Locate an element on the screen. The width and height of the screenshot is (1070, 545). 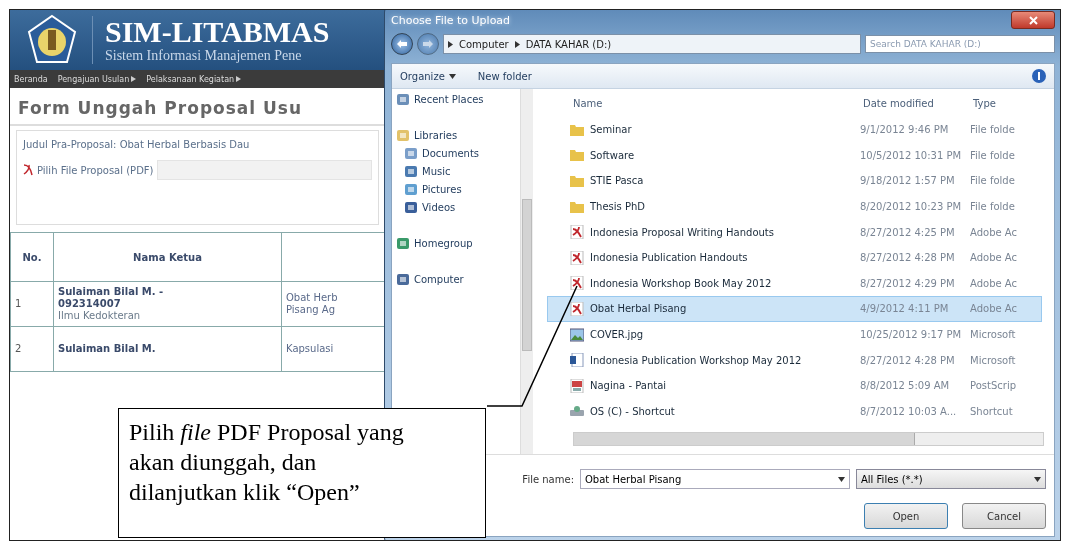
file-name: OS (C) - Shortcut is located at coordinates (632, 411).